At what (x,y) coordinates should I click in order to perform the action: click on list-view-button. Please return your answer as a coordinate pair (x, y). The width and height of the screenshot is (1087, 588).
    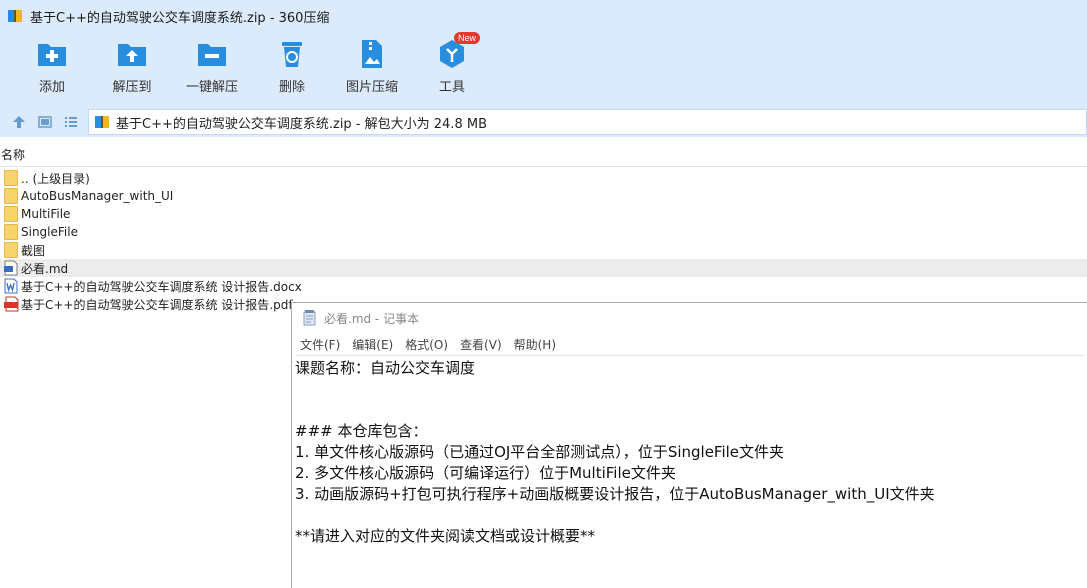
    Looking at the image, I should click on (71, 122).